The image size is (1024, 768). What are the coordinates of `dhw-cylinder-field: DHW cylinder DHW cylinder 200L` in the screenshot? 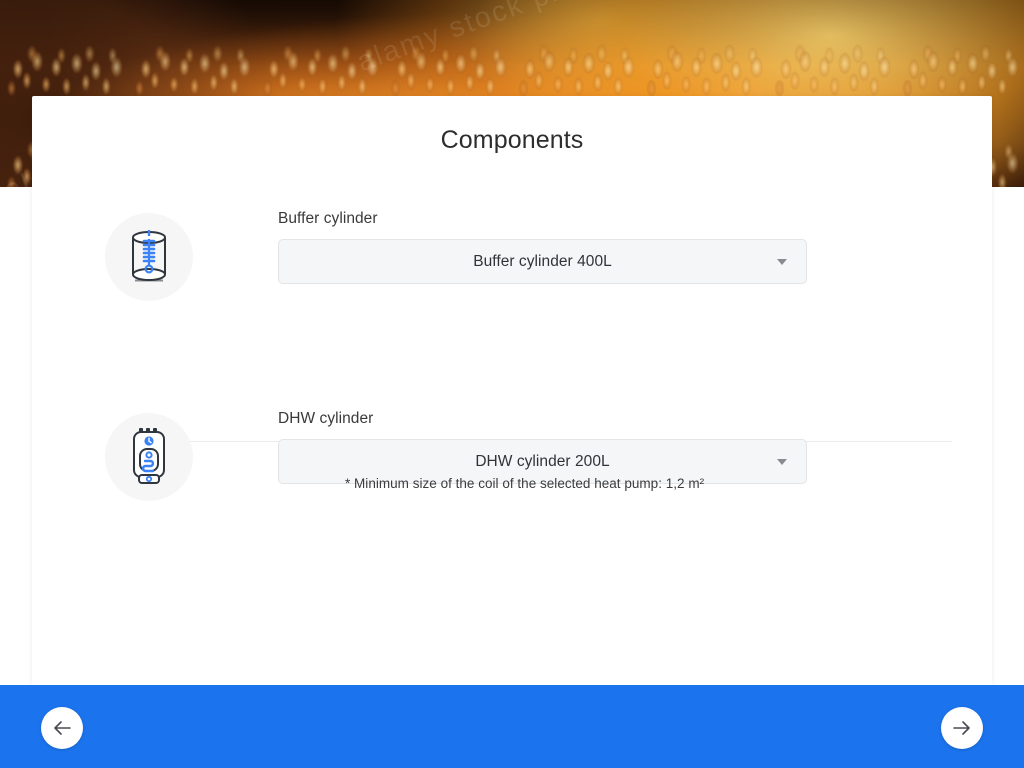 It's located at (542, 442).